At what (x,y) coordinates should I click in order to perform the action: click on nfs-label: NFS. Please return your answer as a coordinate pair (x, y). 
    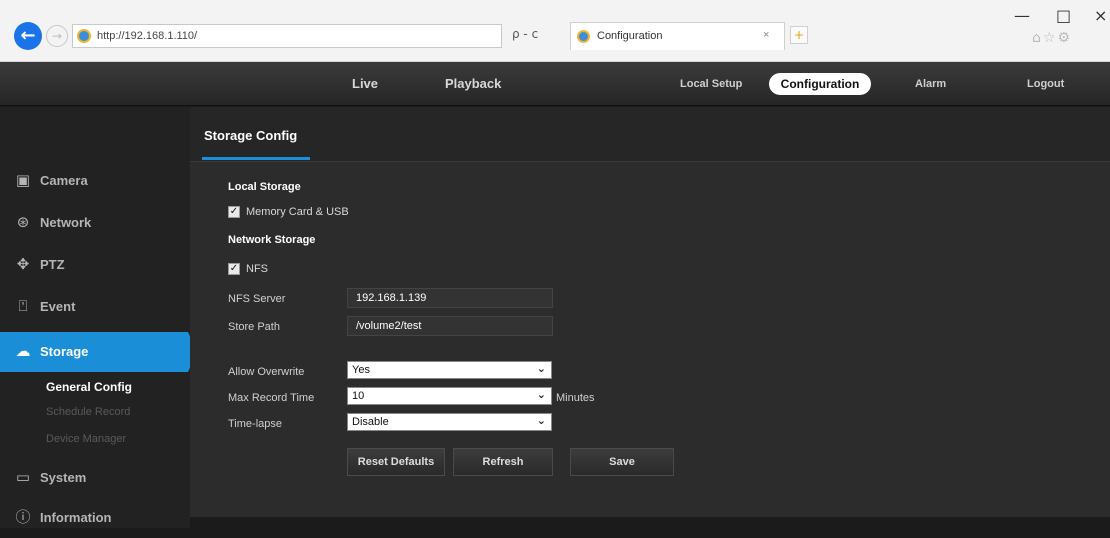
    Looking at the image, I should click on (257, 269).